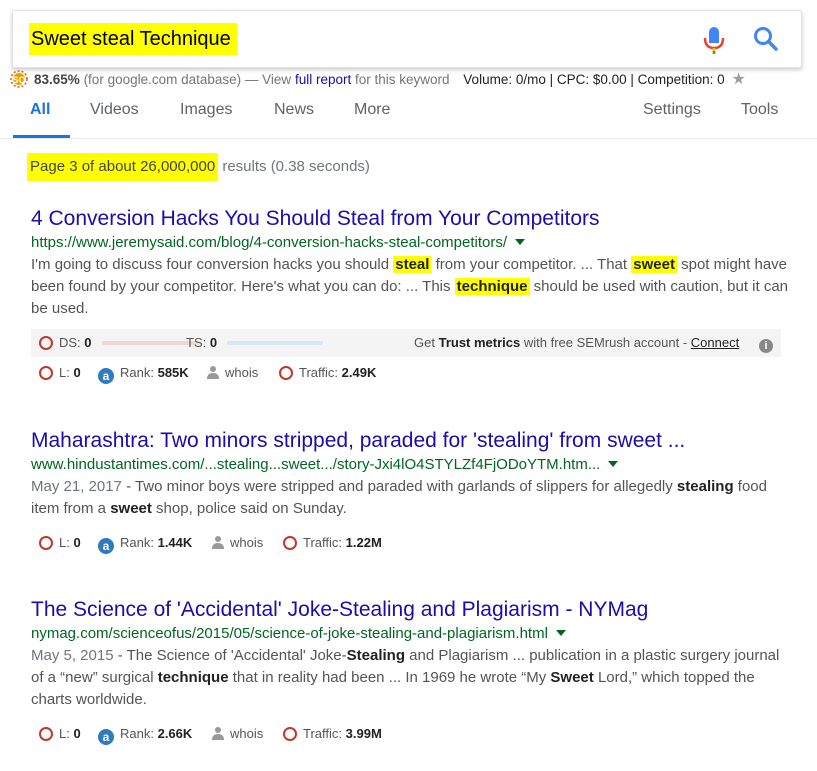 The height and width of the screenshot is (771, 817). I want to click on tab-all: All, so click(40, 110).